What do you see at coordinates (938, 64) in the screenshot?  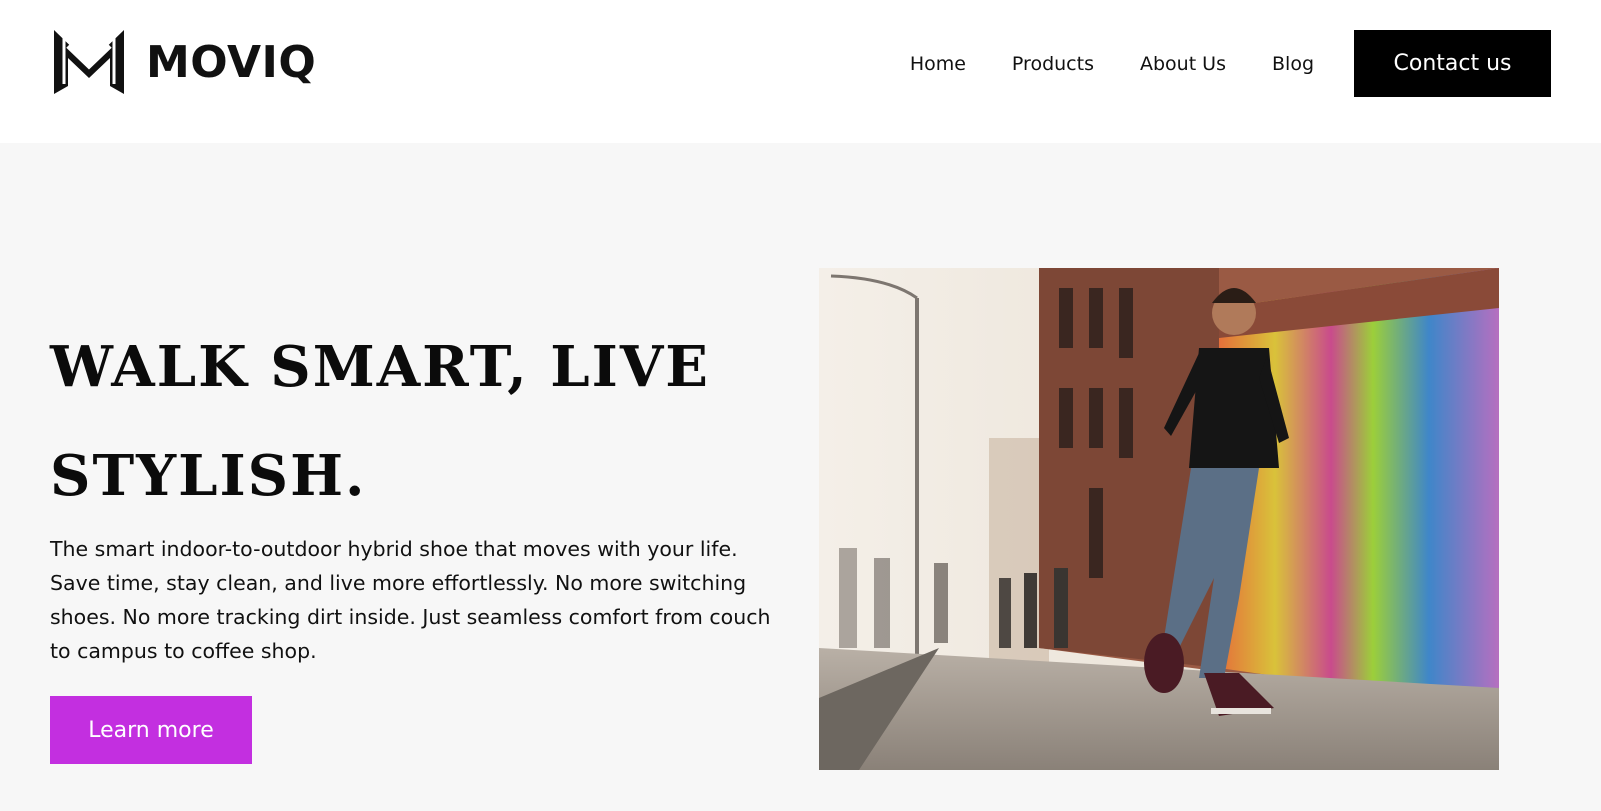 I see `nav-link-home: Home` at bounding box center [938, 64].